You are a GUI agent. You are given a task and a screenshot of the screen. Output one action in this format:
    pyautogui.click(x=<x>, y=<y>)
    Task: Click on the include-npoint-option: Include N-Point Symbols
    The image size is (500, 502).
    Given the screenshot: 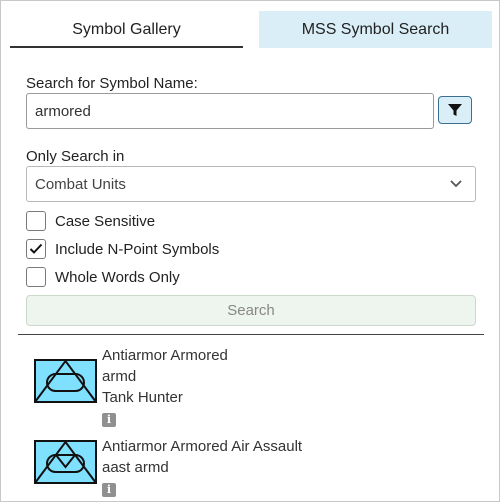 What is the action you would take?
    pyautogui.click(x=122, y=249)
    